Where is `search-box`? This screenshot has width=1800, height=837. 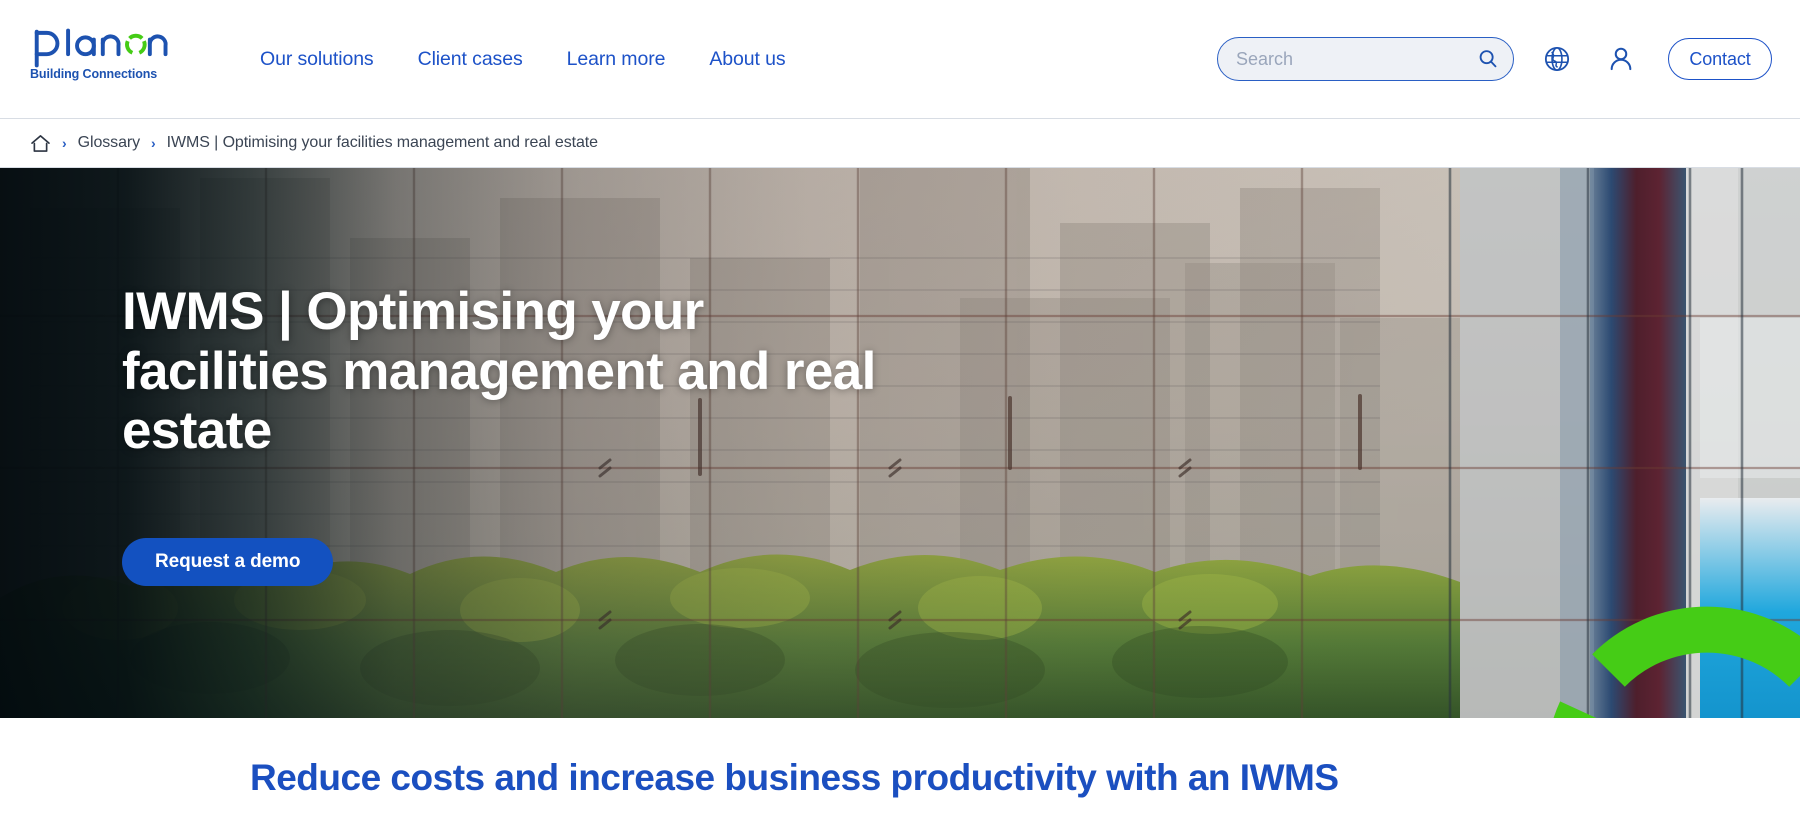
search-box is located at coordinates (1365, 59).